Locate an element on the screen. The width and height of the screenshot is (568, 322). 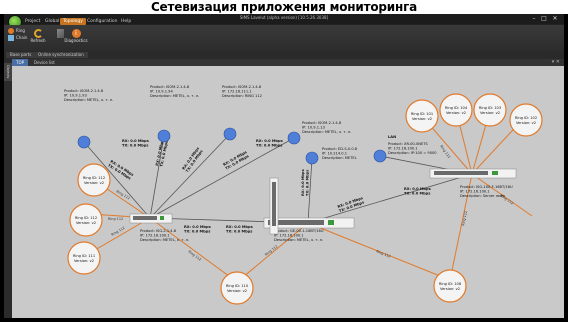
tab-base-parts: Base parts is located at coordinates (21, 55).